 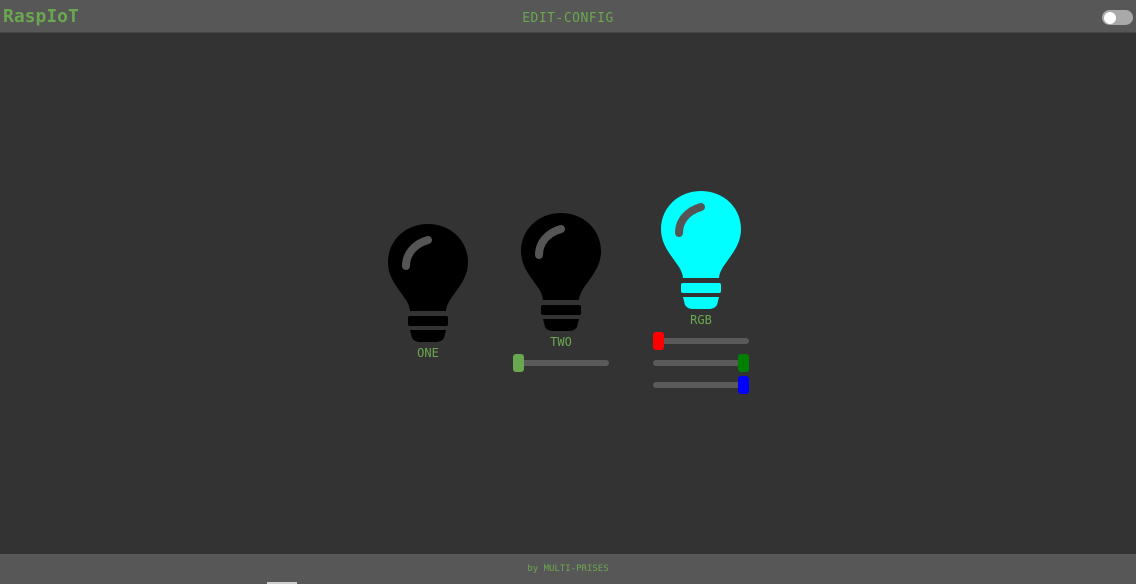 What do you see at coordinates (701, 385) in the screenshot?
I see `blue-channel-slider` at bounding box center [701, 385].